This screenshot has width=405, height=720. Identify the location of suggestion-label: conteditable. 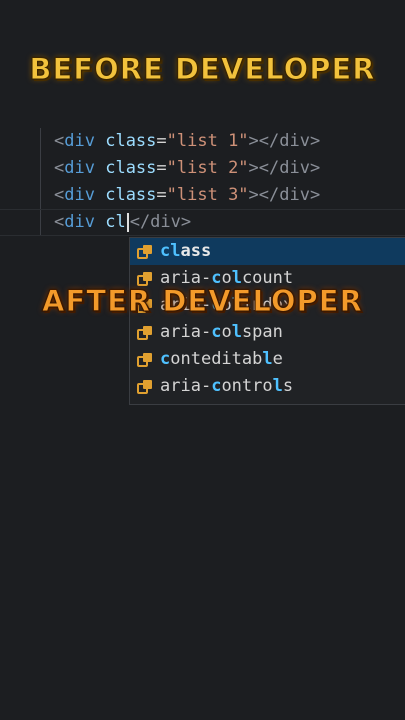
(221, 359).